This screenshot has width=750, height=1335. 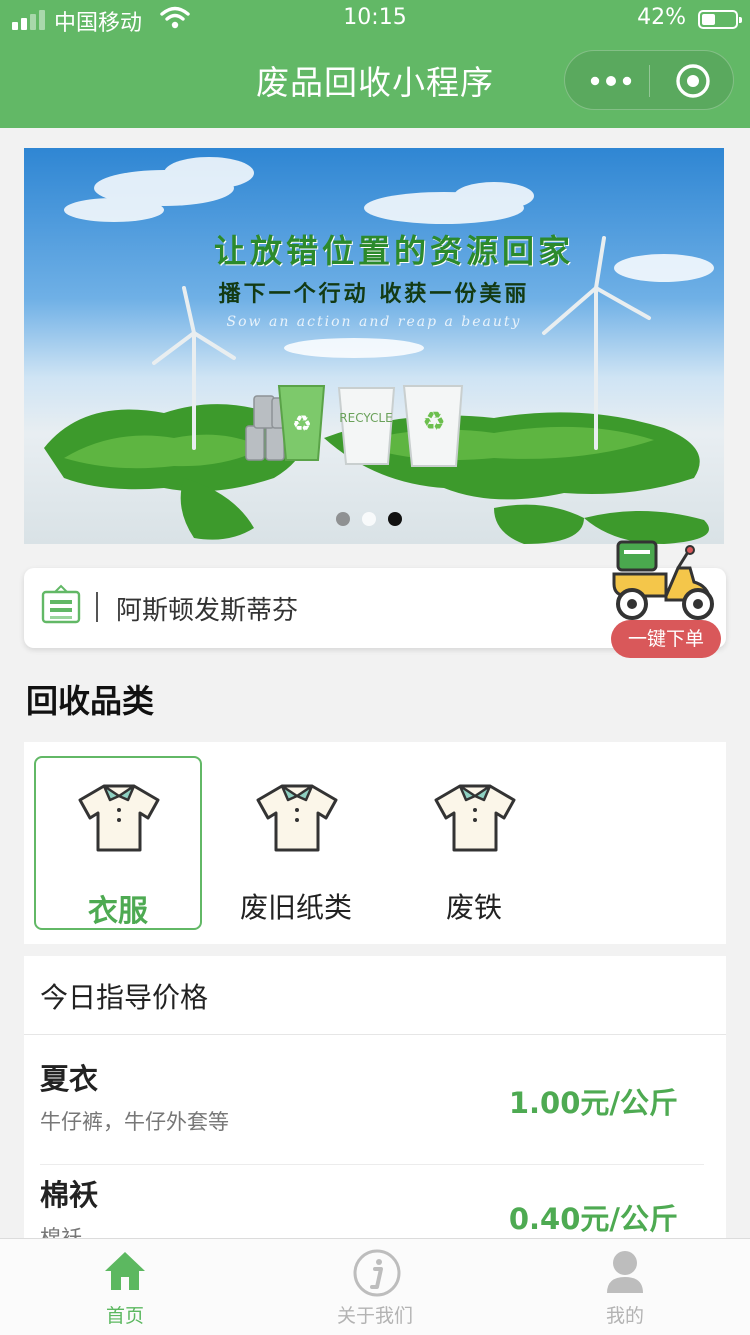 What do you see at coordinates (61, 604) in the screenshot?
I see `shopping-bag-icon` at bounding box center [61, 604].